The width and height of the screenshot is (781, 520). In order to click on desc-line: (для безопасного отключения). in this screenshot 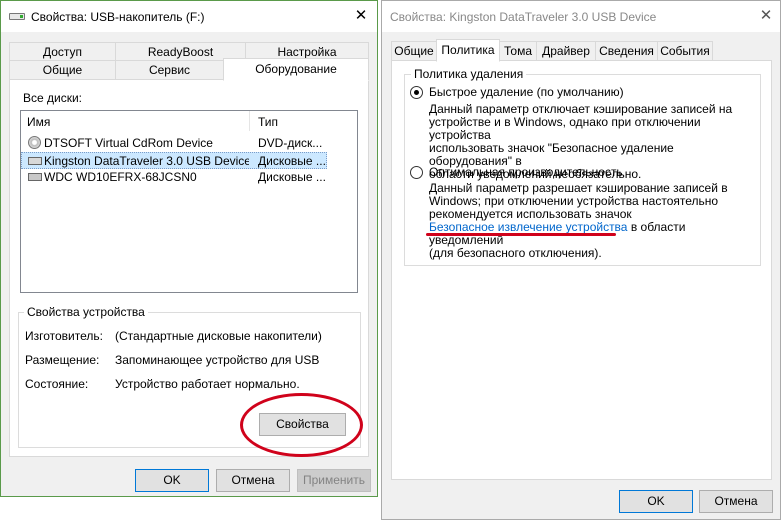, I will do `click(515, 253)`.